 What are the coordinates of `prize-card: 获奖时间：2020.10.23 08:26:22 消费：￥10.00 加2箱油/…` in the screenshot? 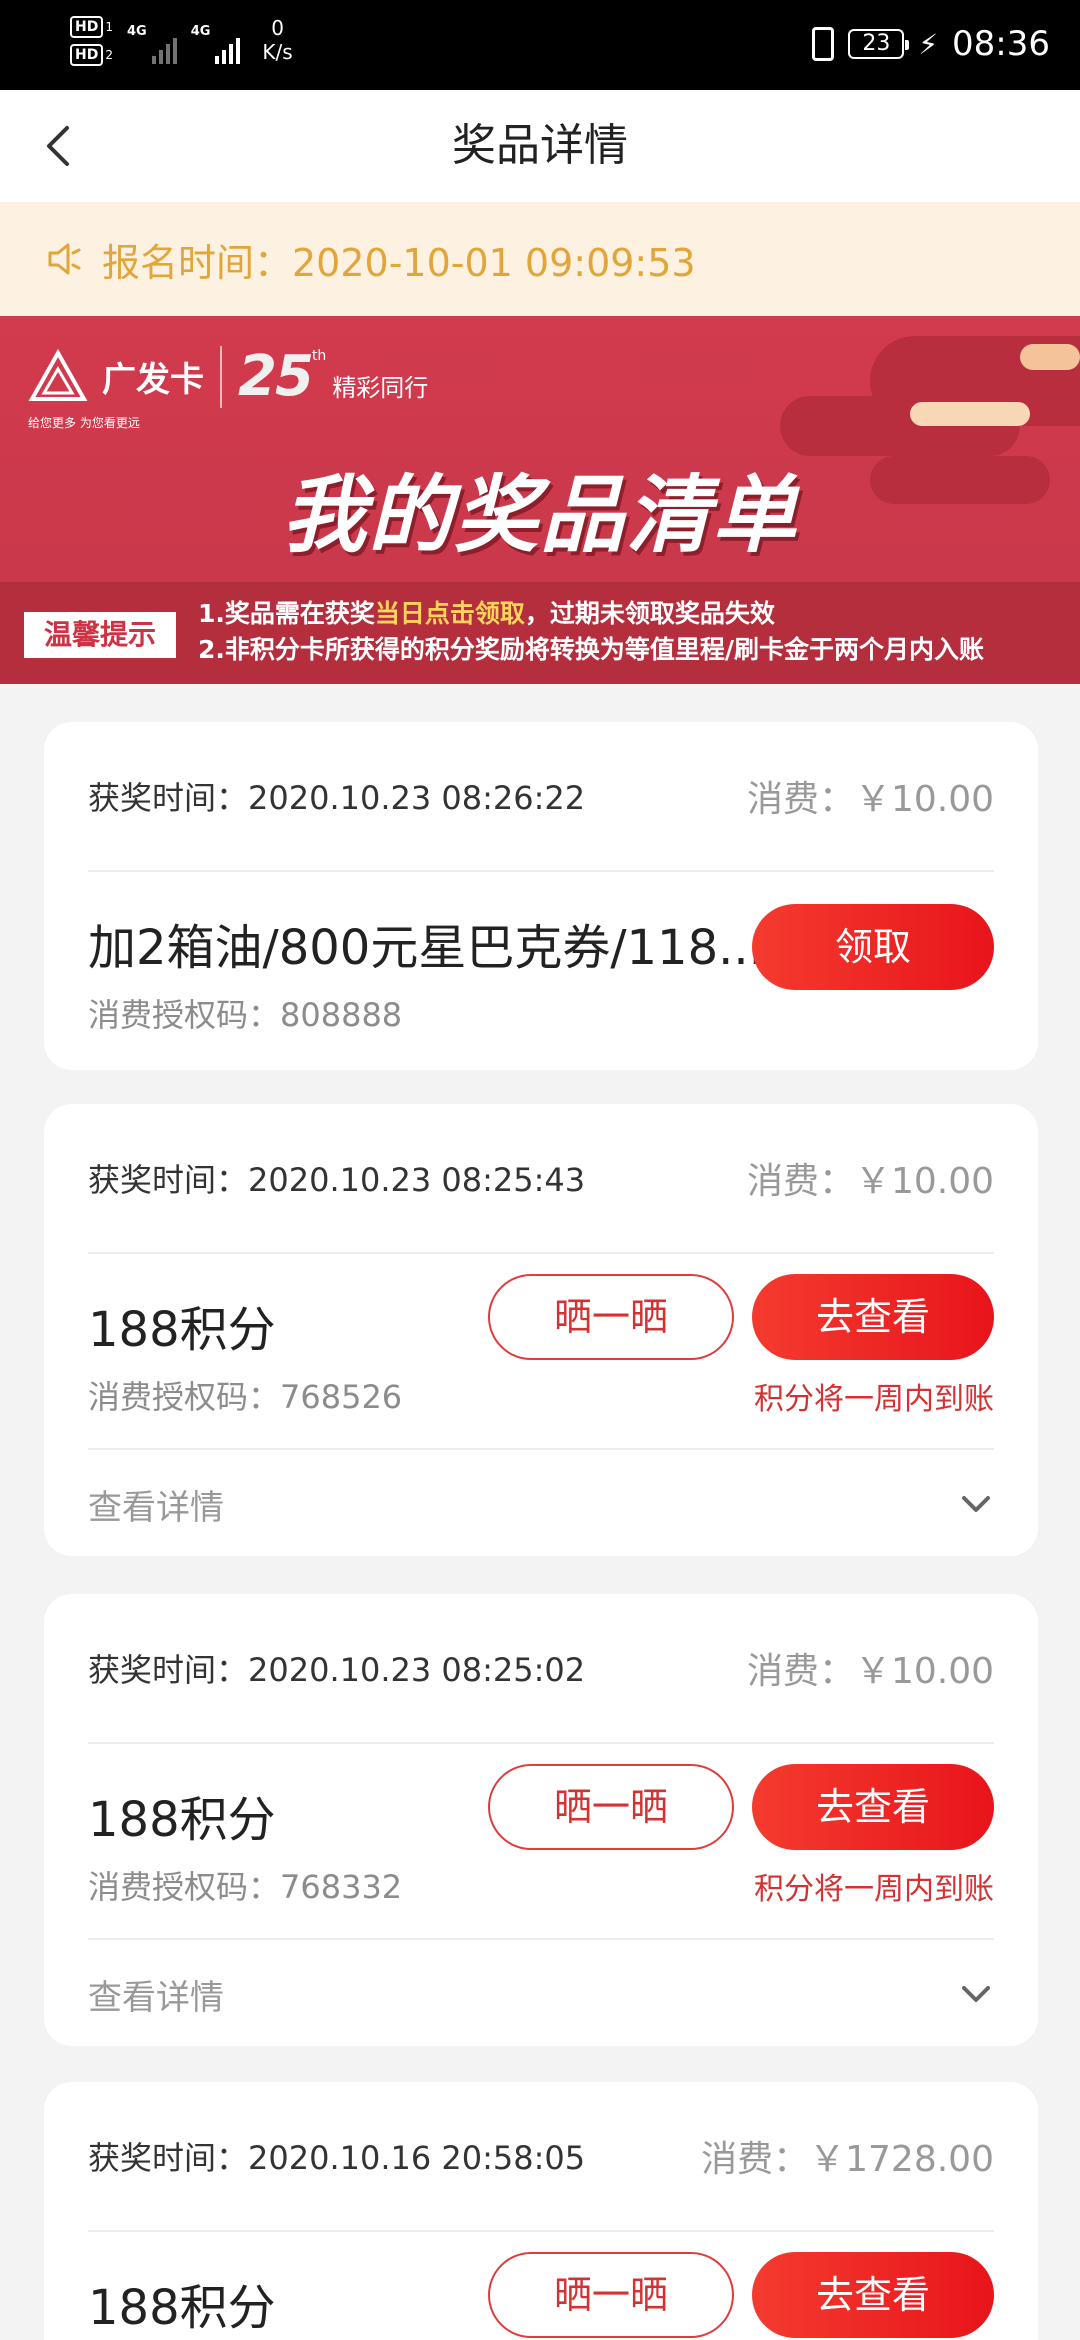 It's located at (541, 896).